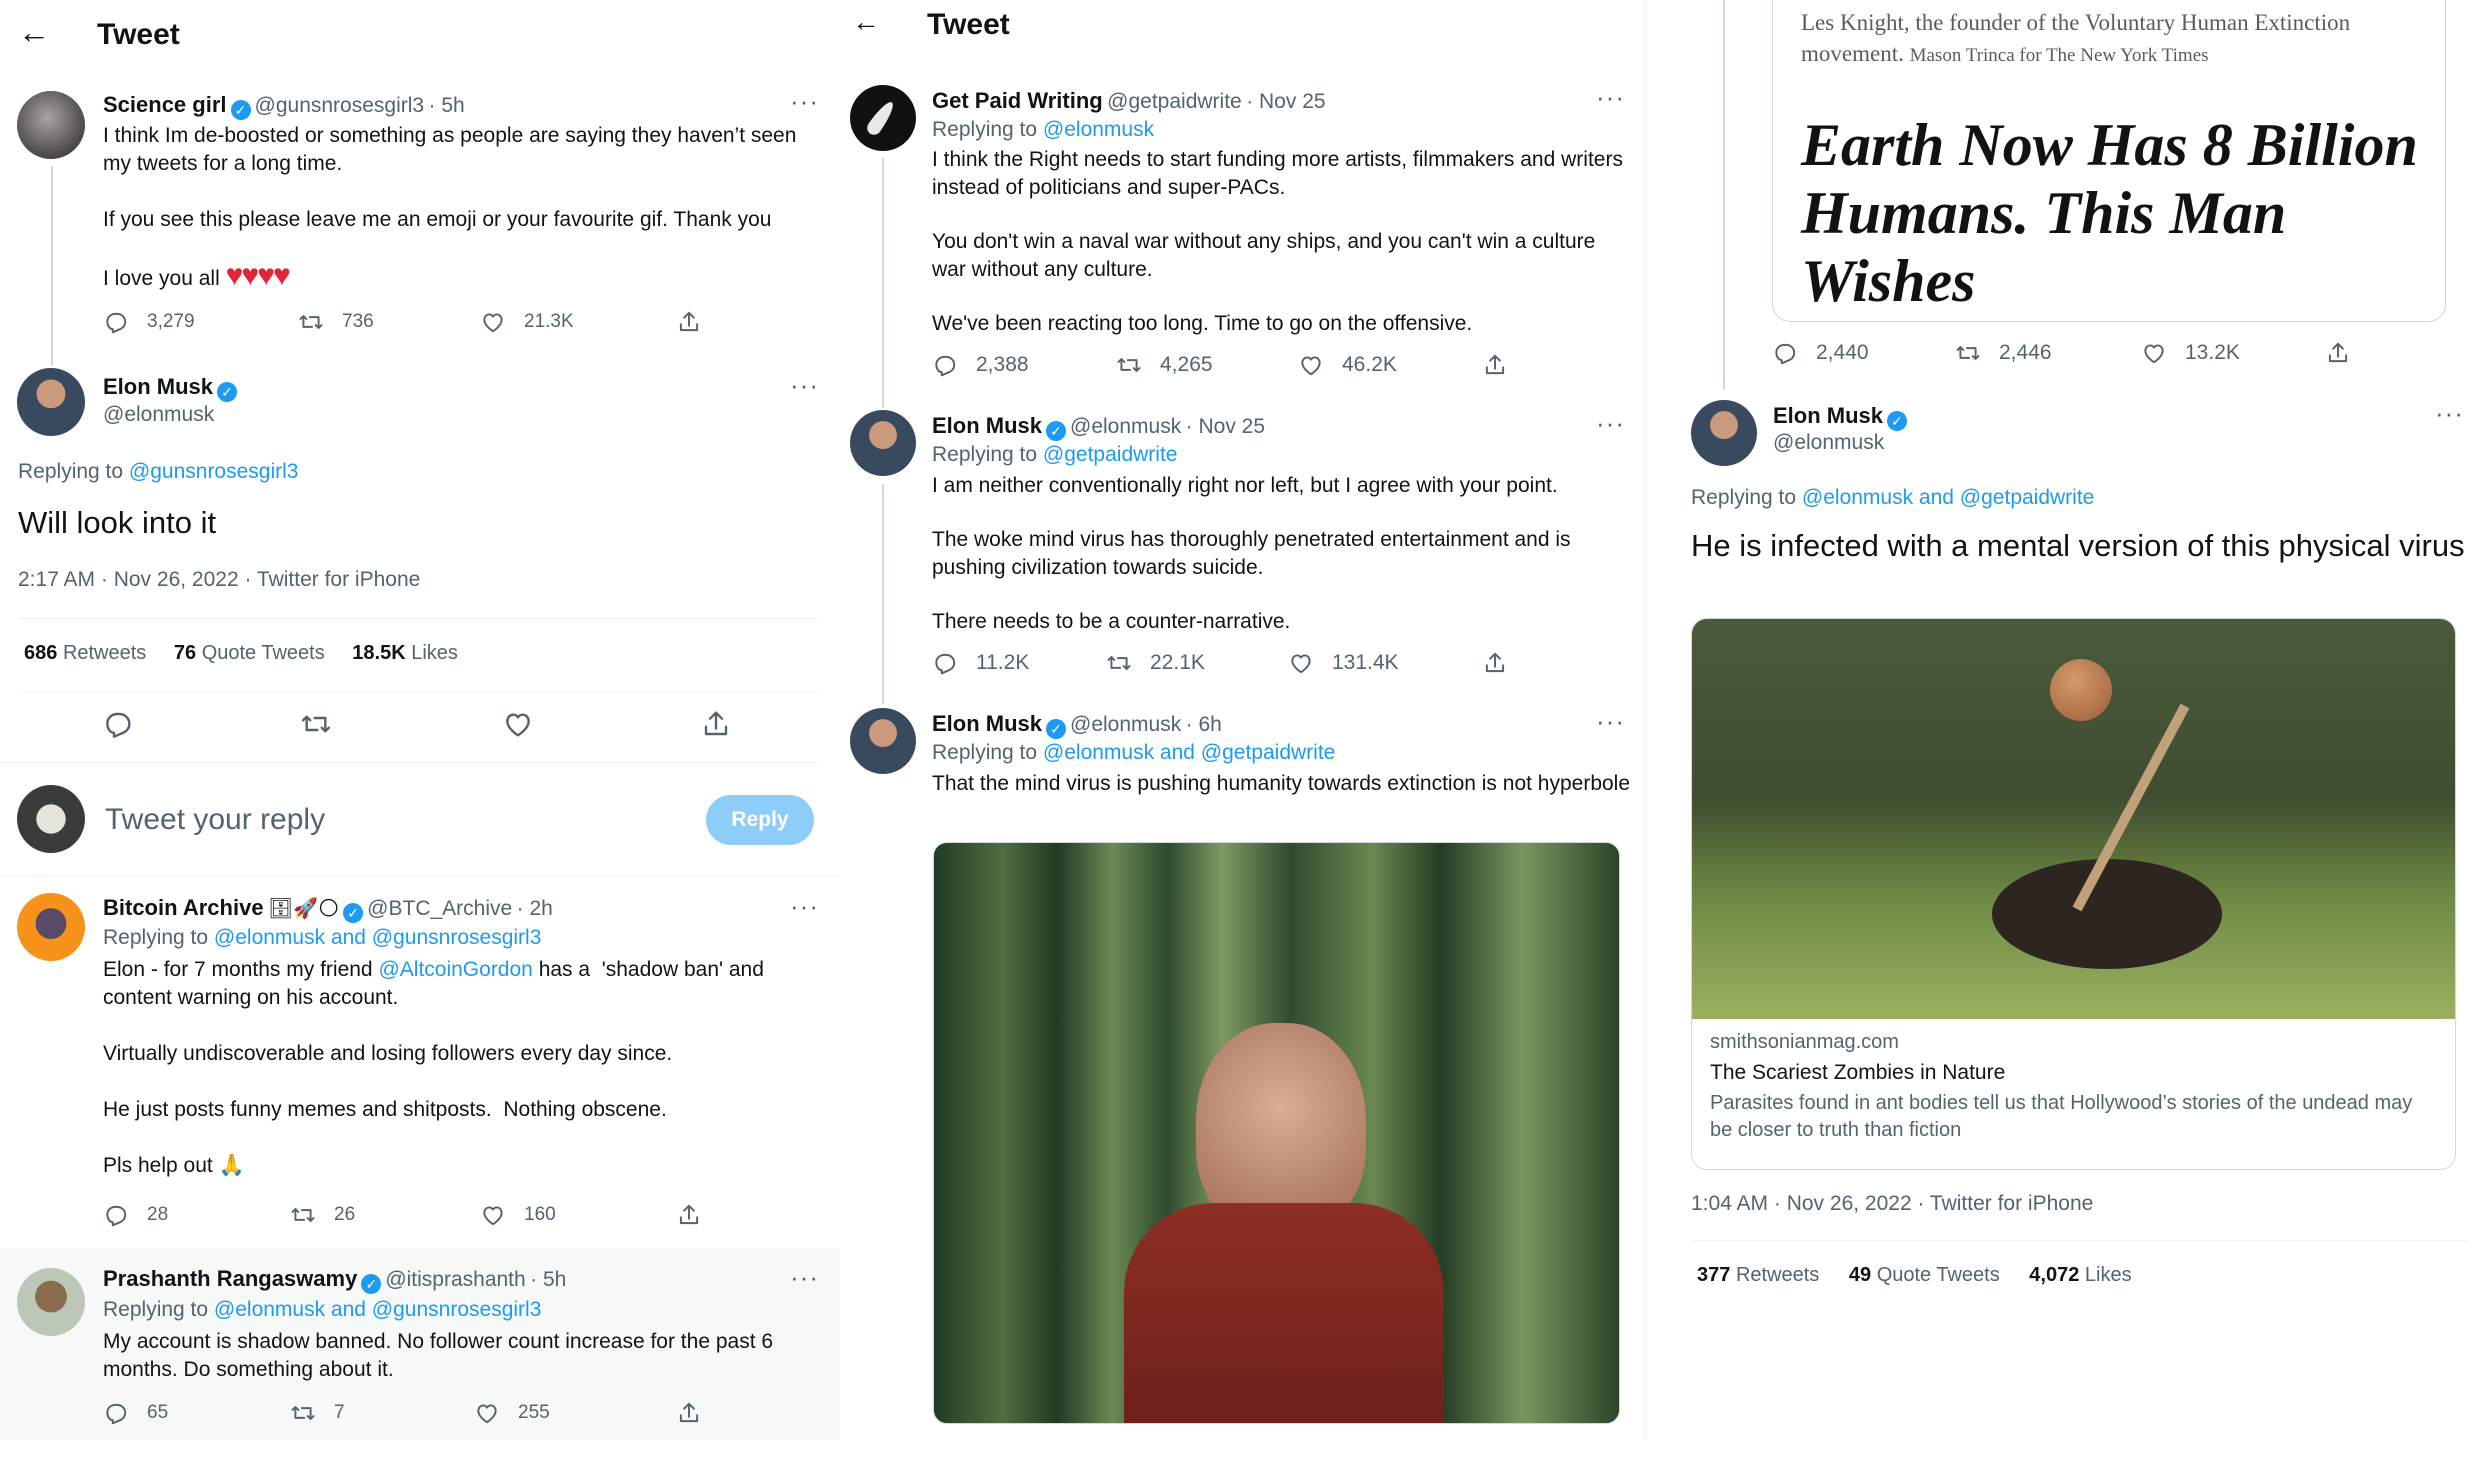  I want to click on like-action: 255, so click(512, 1413).